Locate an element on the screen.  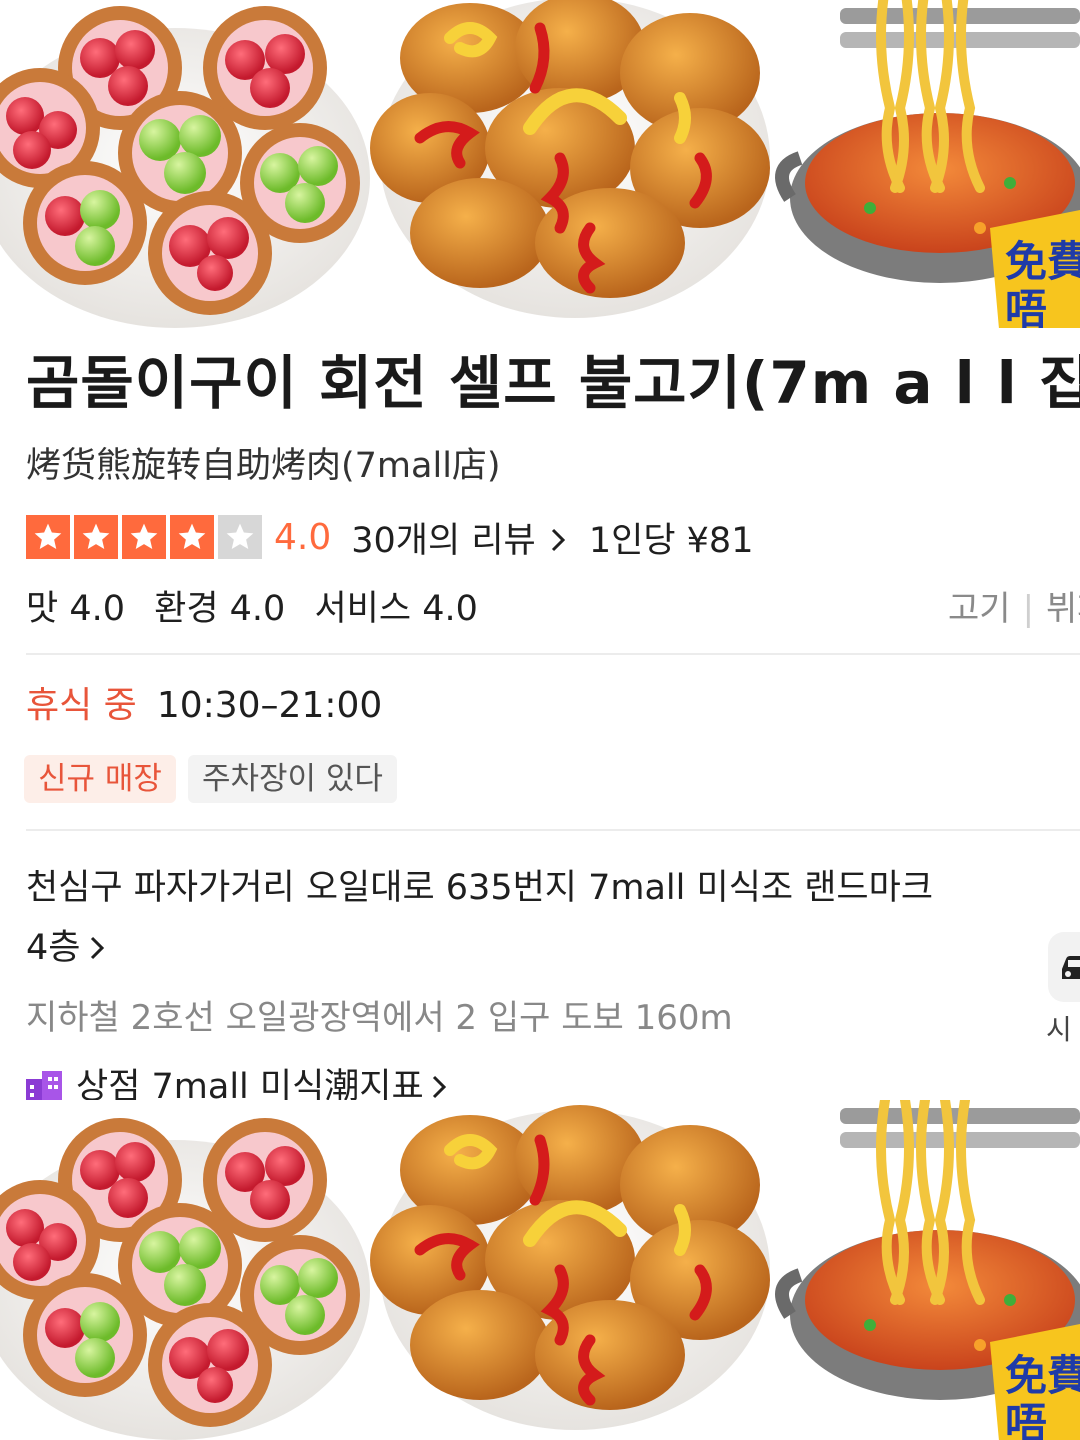
taxi-label: 시 is located at coordinates (1059, 1029).